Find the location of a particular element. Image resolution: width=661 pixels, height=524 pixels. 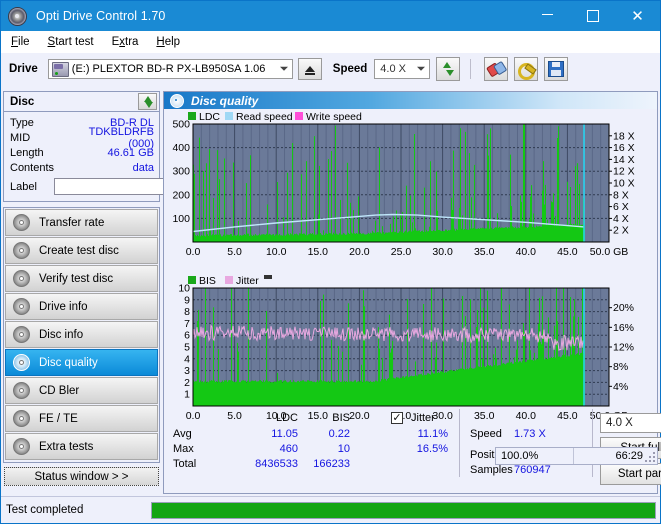

toolbar-divider is located at coordinates (471, 69).